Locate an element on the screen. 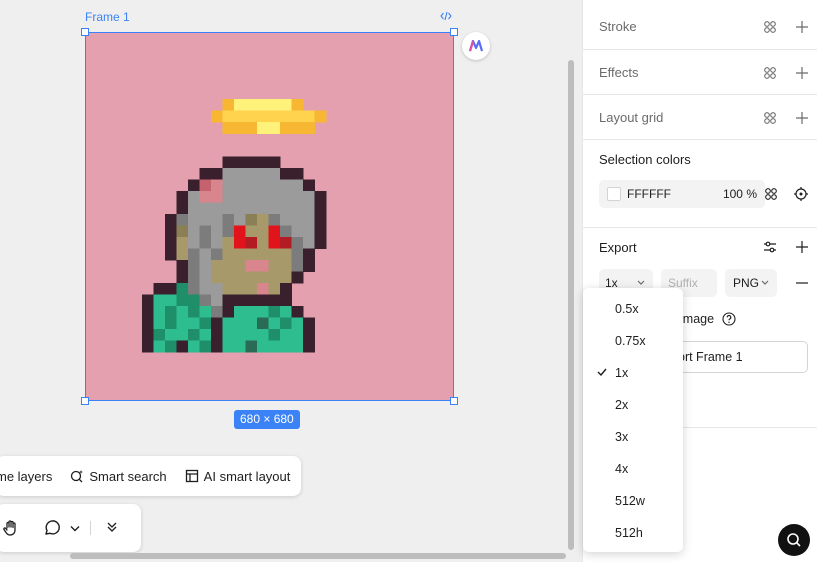  export-scale-dropdown: 0.5x 0.75x 1x 2x 3x 4x 512w 512h is located at coordinates (633, 420).